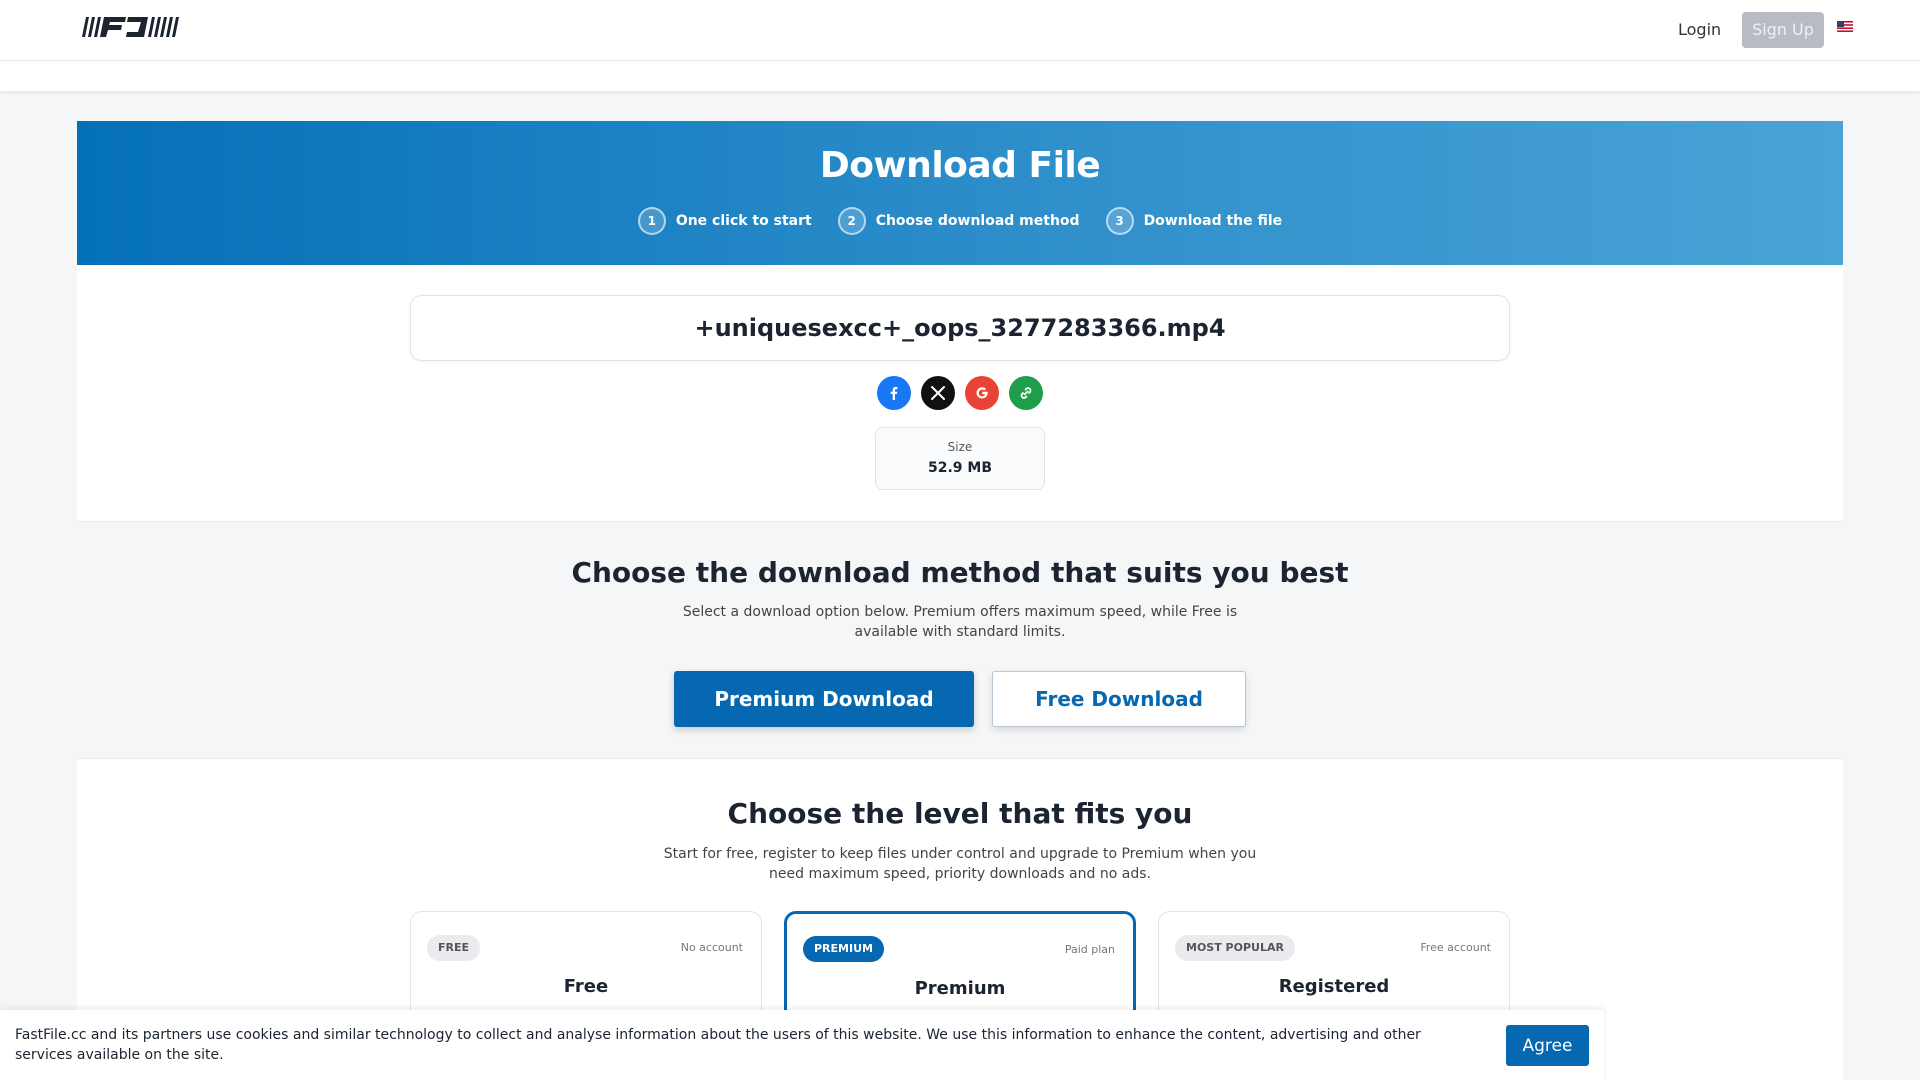 Image resolution: width=1920 pixels, height=1080 pixels. I want to click on step-label: One click to start, so click(743, 221).